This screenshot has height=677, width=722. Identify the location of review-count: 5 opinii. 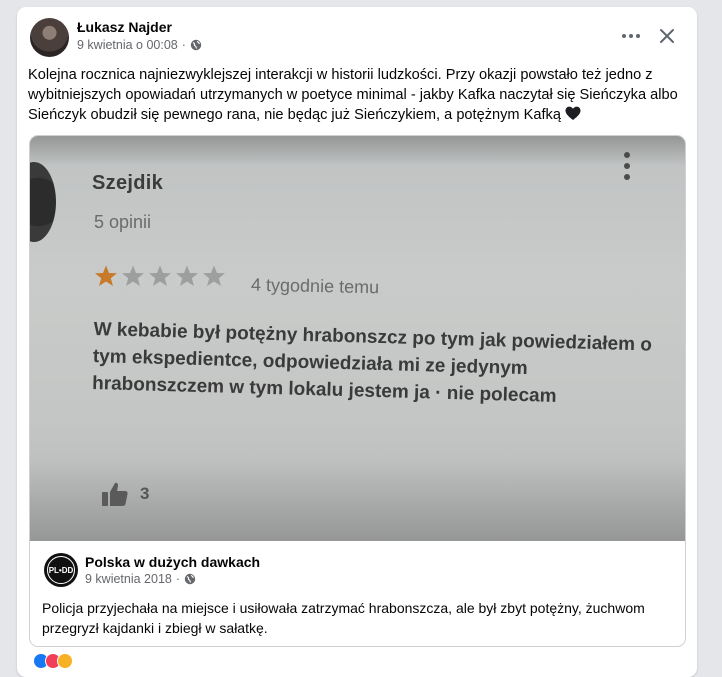
(123, 222).